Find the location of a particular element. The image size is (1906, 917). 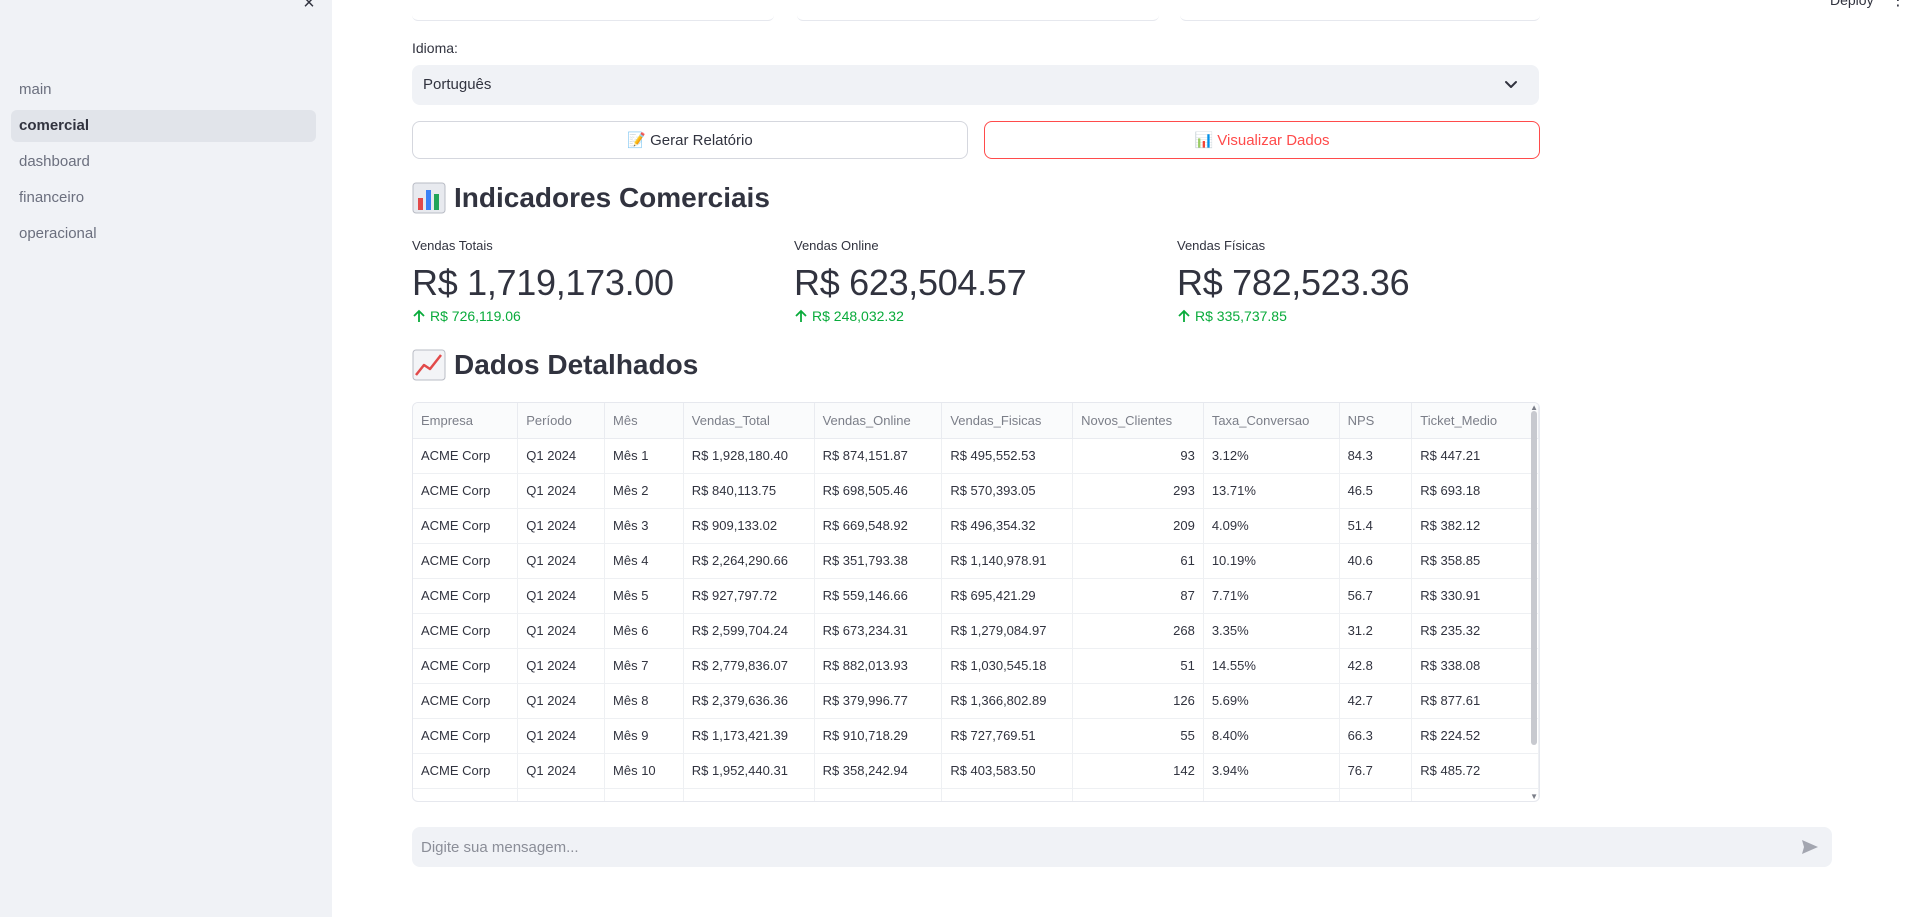

table-cell: R$ 1,928,180.40 is located at coordinates (749, 456).